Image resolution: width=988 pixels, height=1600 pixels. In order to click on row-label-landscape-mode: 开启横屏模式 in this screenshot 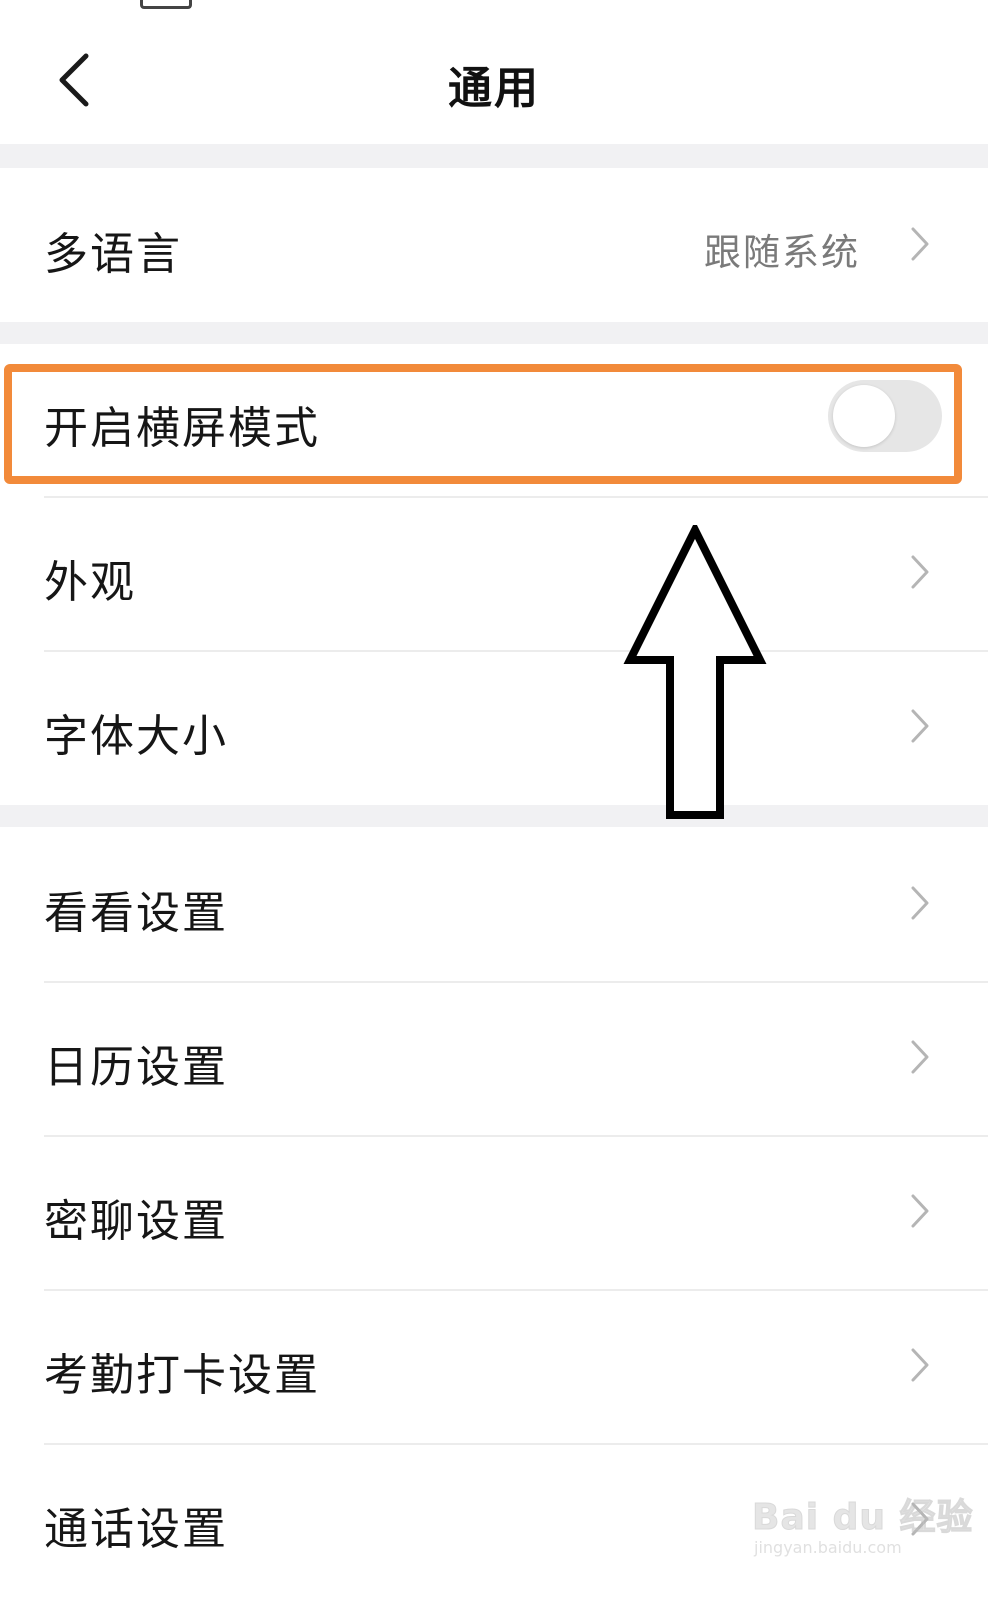, I will do `click(182, 428)`.